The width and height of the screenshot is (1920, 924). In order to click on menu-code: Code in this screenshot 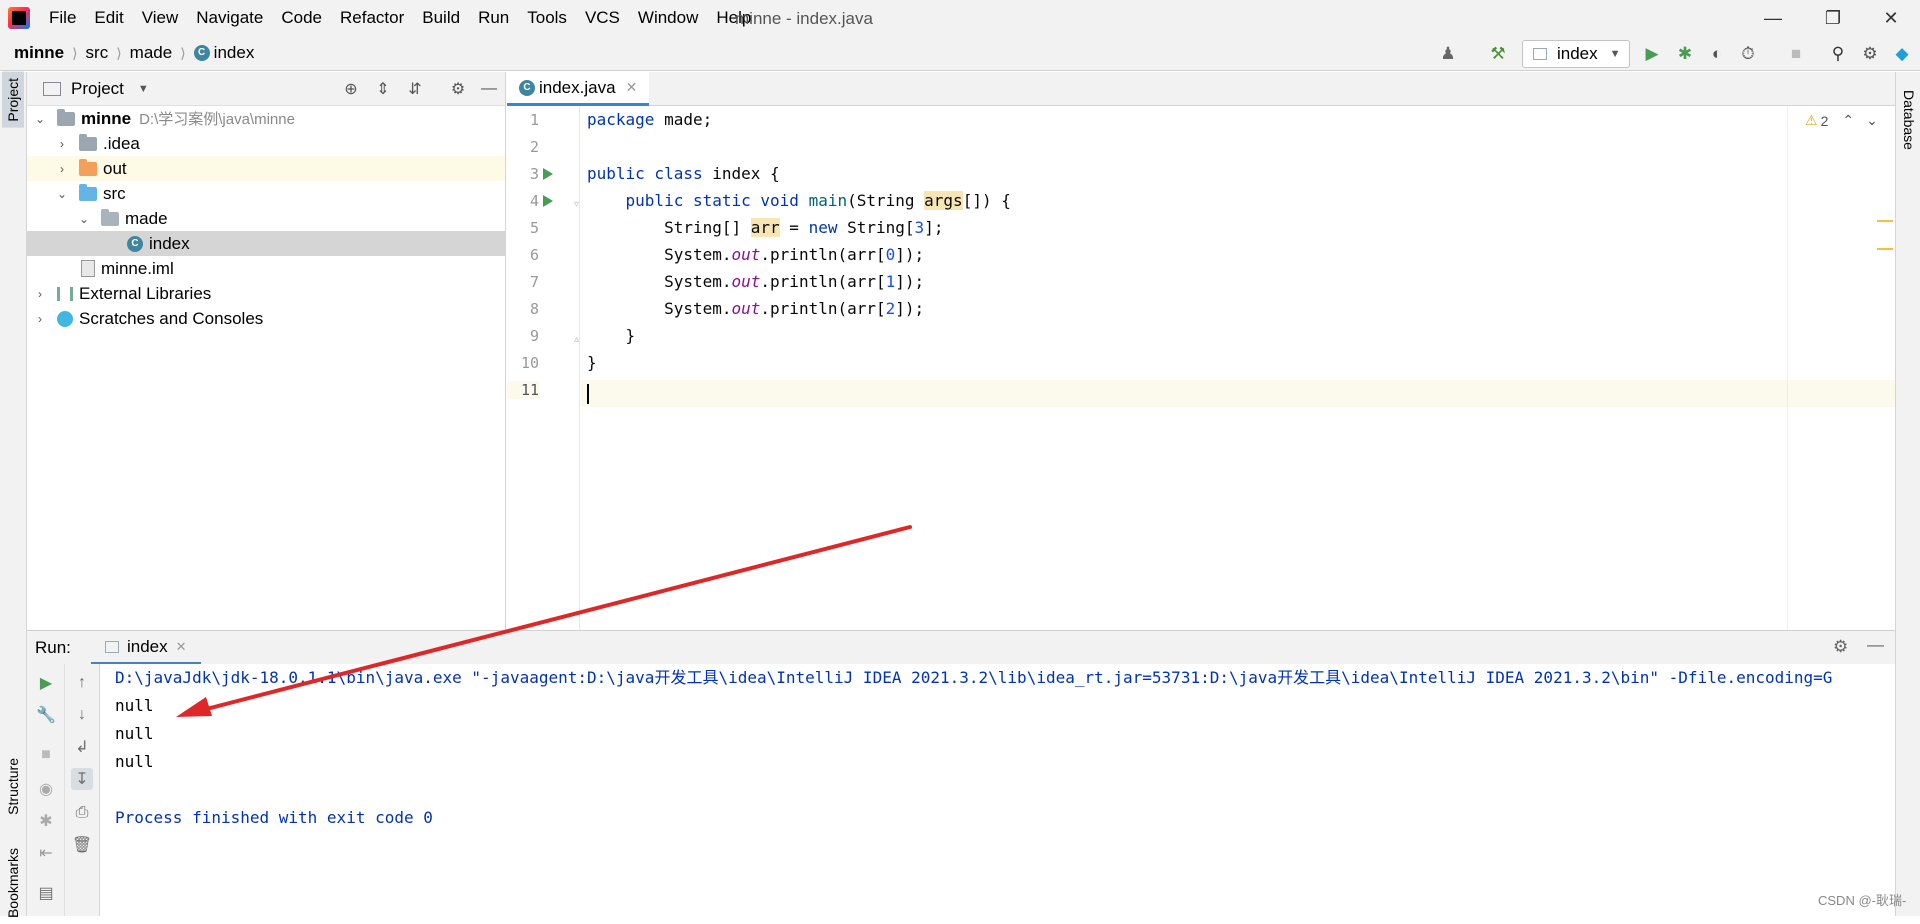, I will do `click(301, 18)`.